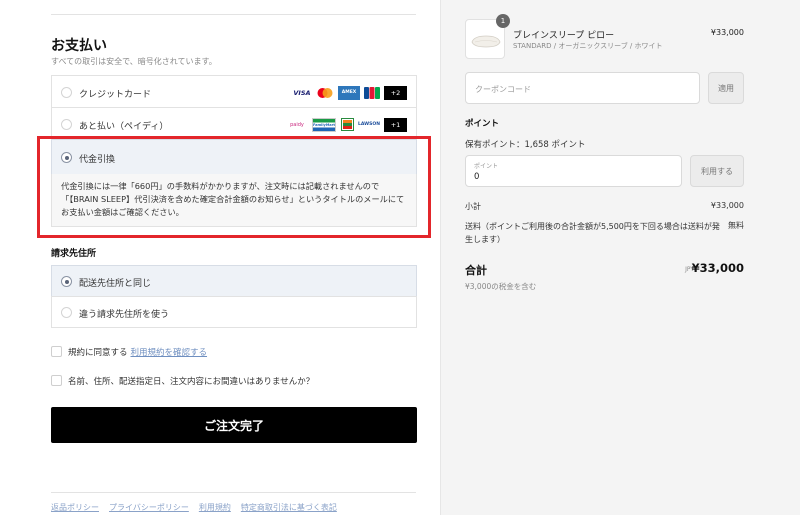 This screenshot has height=515, width=800. Describe the element at coordinates (486, 166) in the screenshot. I see `points-input-caption: ポイント` at that location.